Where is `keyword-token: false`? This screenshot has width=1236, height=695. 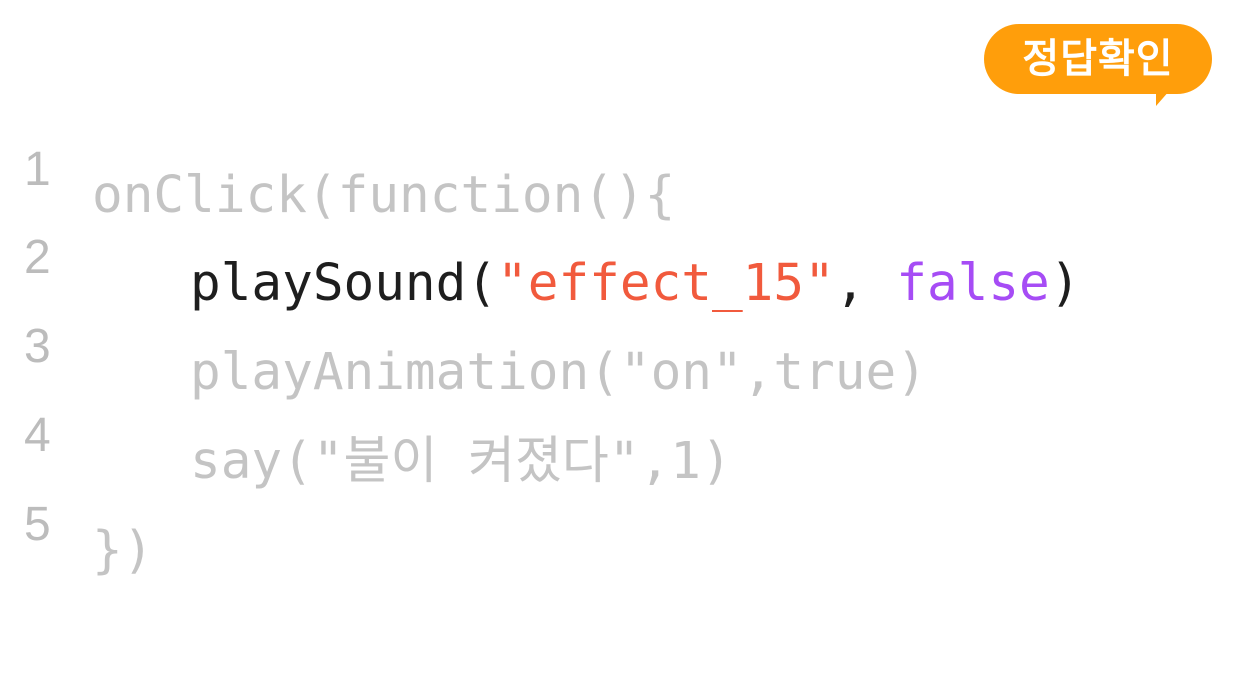
keyword-token: false is located at coordinates (973, 283).